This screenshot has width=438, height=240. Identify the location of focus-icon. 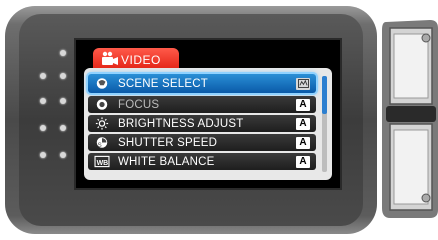
(102, 105).